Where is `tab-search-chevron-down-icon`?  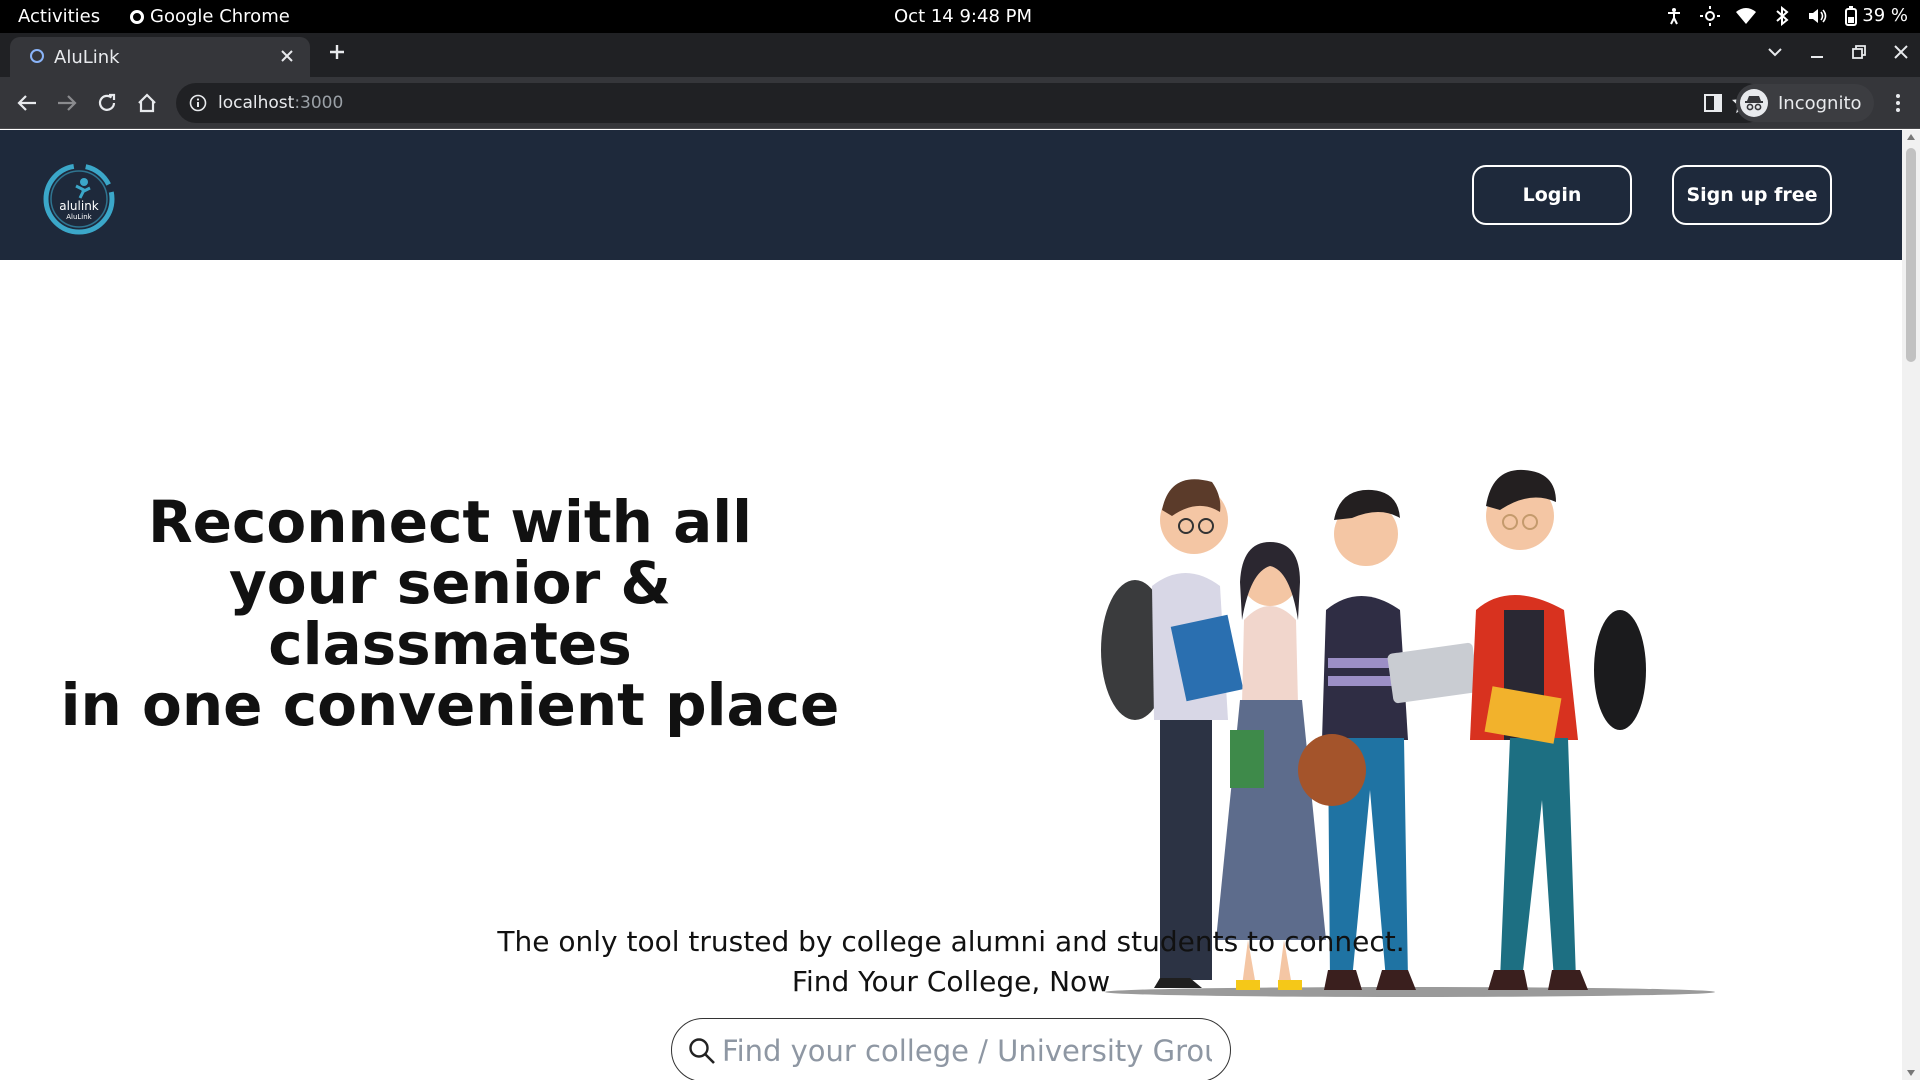
tab-search-chevron-down-icon is located at coordinates (1775, 52).